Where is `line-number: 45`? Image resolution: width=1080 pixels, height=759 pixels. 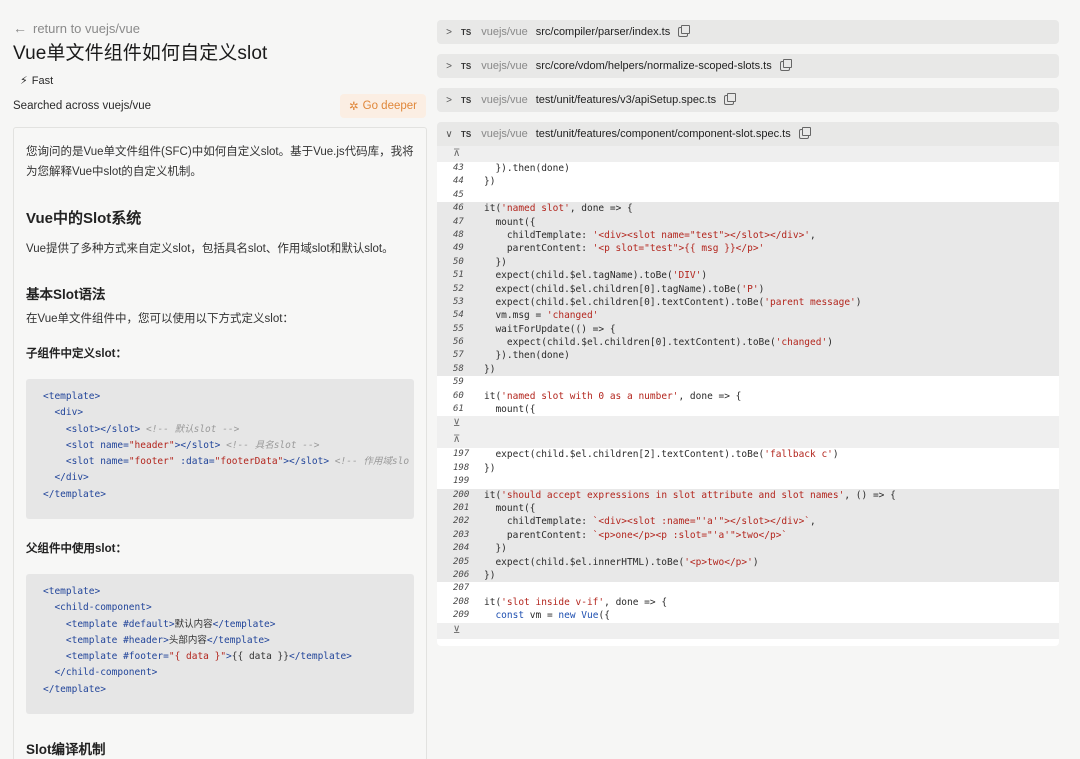
line-number: 45 is located at coordinates (458, 194).